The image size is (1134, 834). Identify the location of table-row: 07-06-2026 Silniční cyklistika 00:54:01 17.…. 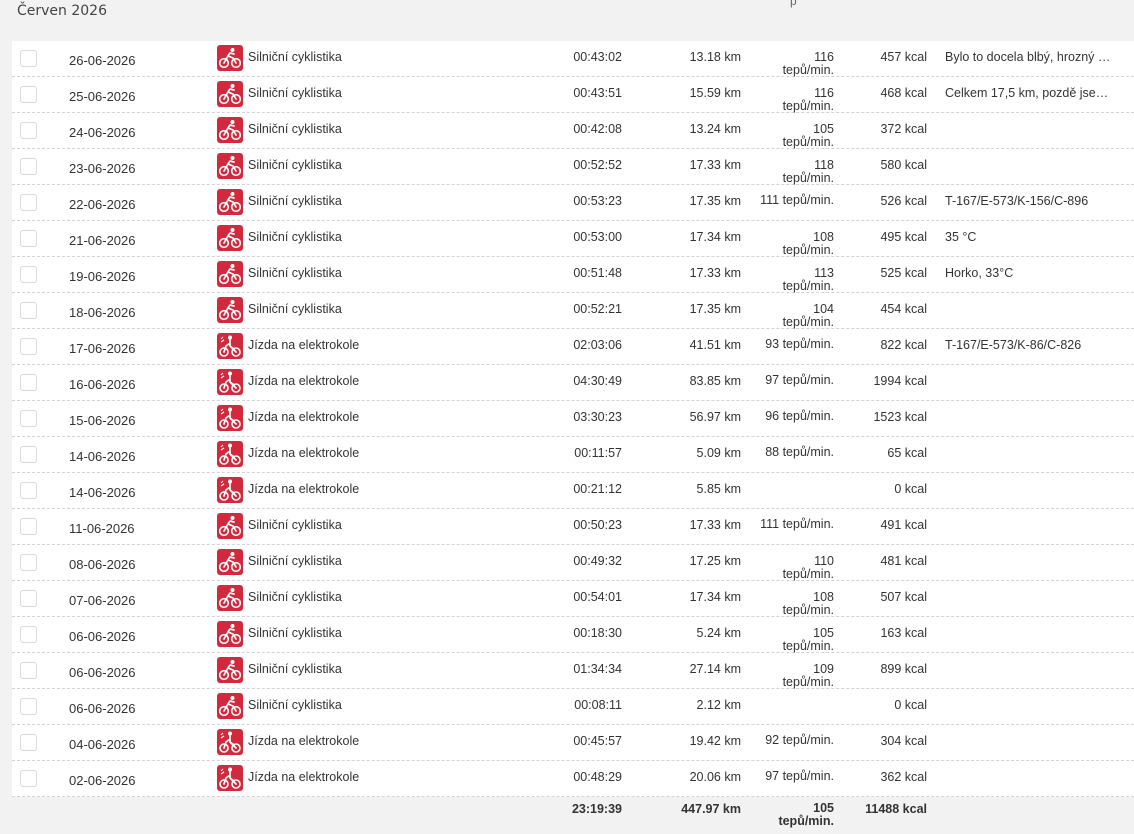
(573, 599).